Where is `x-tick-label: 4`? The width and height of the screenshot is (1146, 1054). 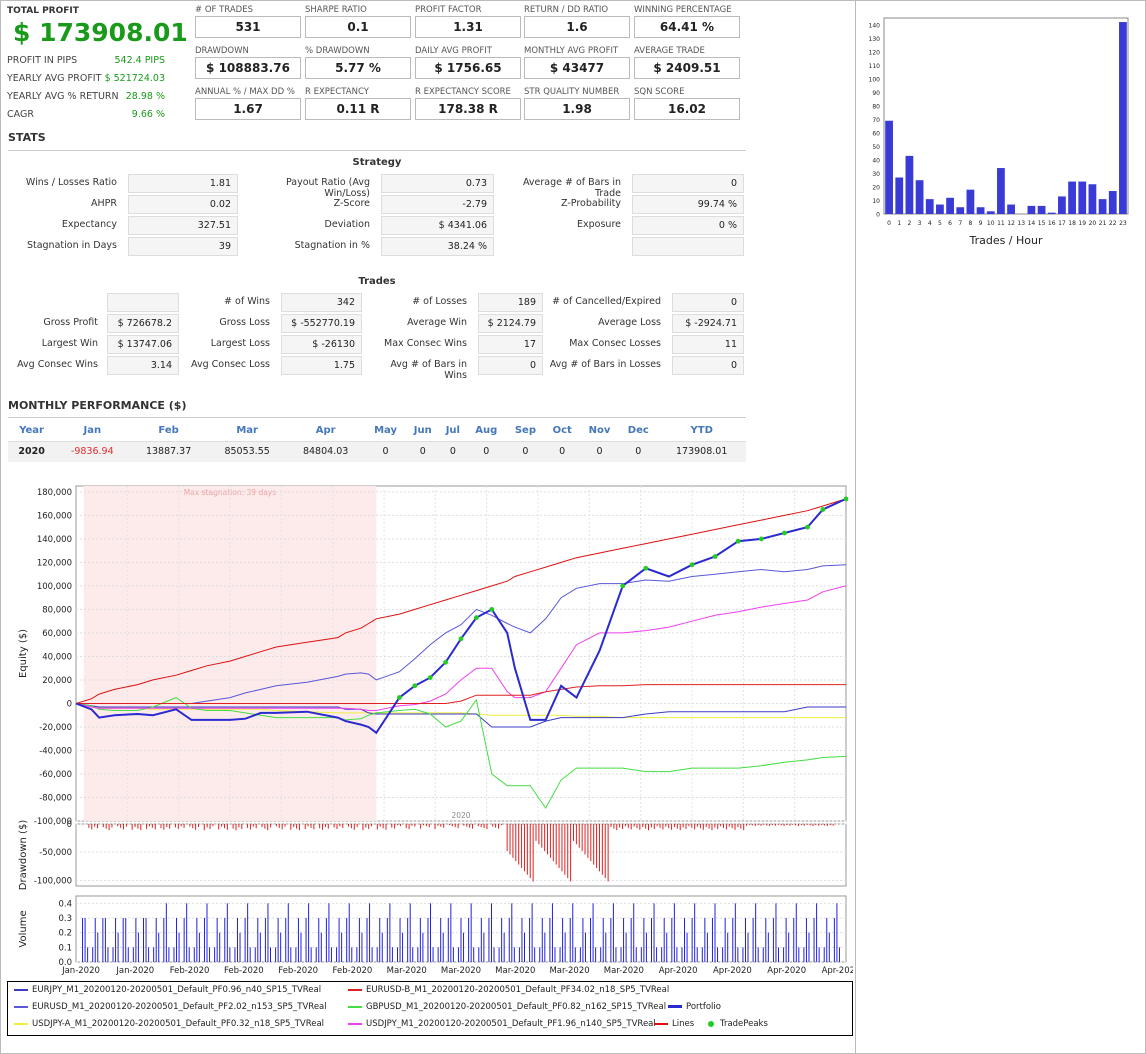 x-tick-label: 4 is located at coordinates (930, 223).